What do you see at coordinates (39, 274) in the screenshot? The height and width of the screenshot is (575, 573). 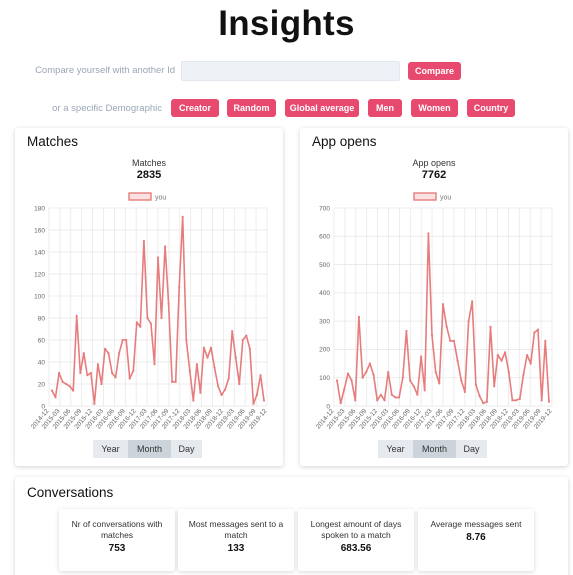 I see `y-tick-label: 120` at bounding box center [39, 274].